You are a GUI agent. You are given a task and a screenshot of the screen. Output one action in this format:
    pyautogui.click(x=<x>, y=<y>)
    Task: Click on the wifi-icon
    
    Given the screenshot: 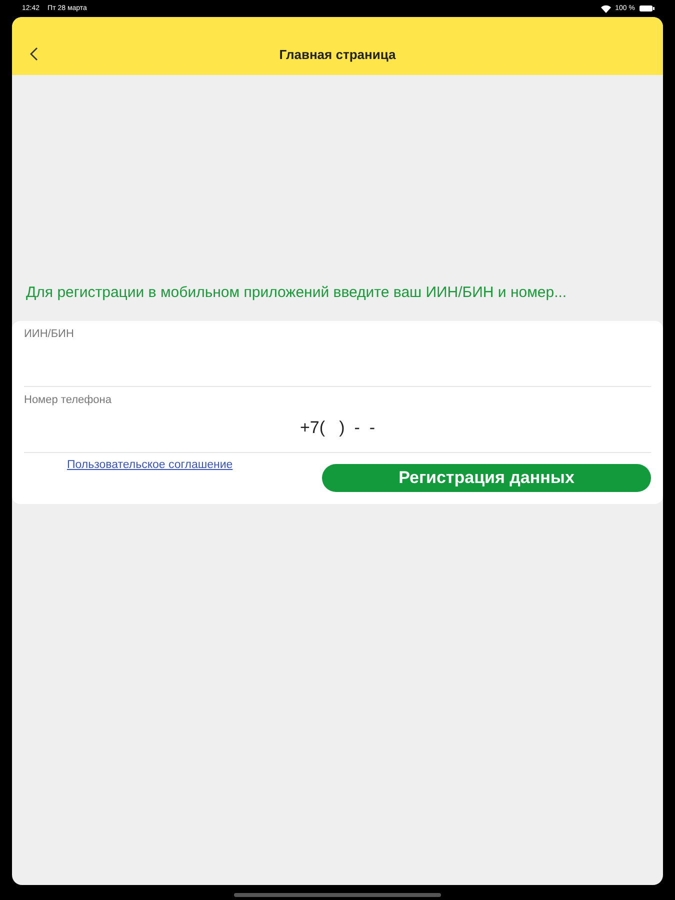 What is the action you would take?
    pyautogui.click(x=606, y=8)
    